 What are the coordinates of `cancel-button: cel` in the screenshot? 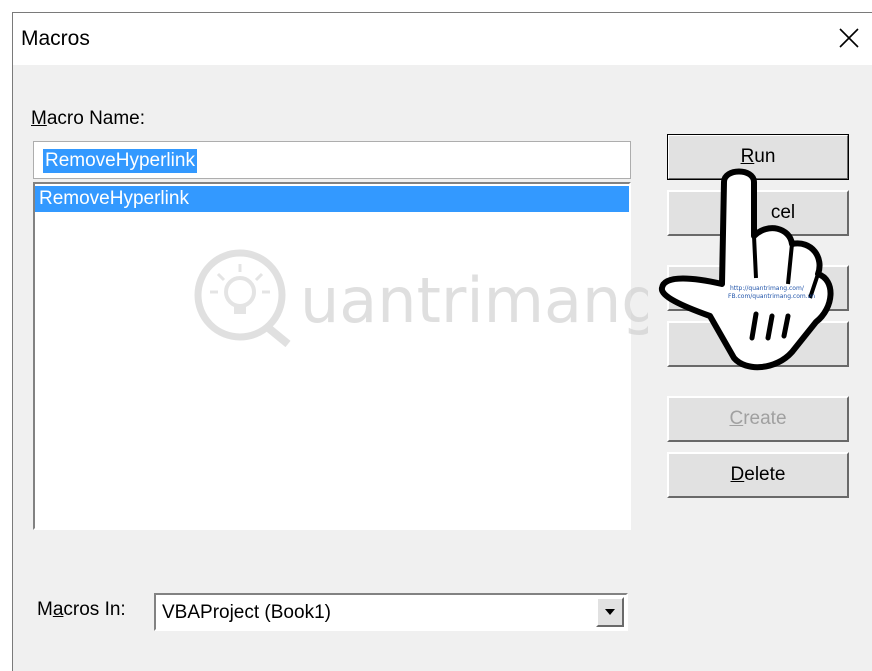 It's located at (758, 213).